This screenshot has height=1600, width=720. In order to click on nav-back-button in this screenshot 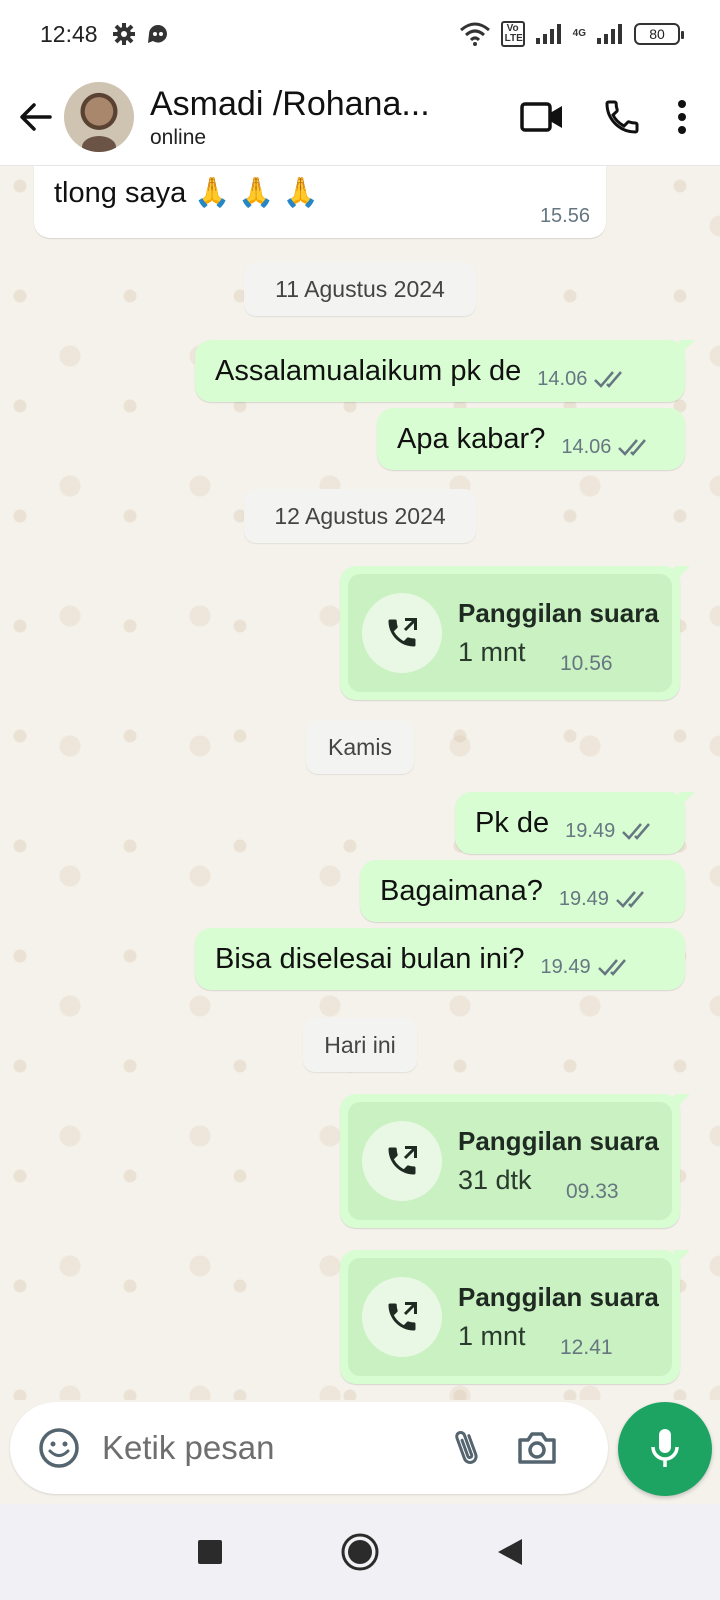, I will do `click(510, 1552)`.